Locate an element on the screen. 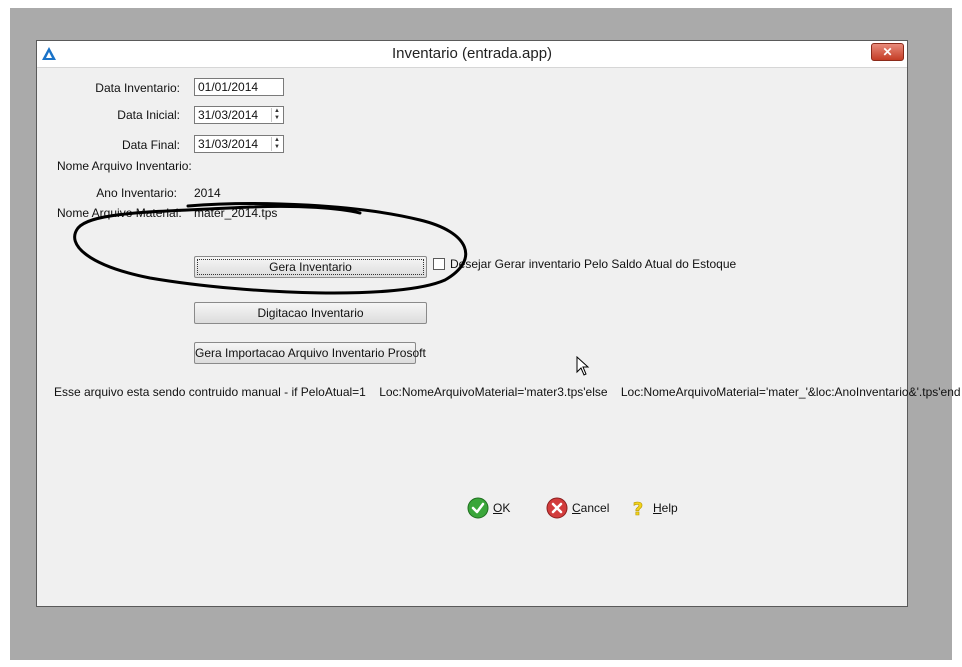 This screenshot has height=667, width=962. cancel-icon is located at coordinates (557, 508).